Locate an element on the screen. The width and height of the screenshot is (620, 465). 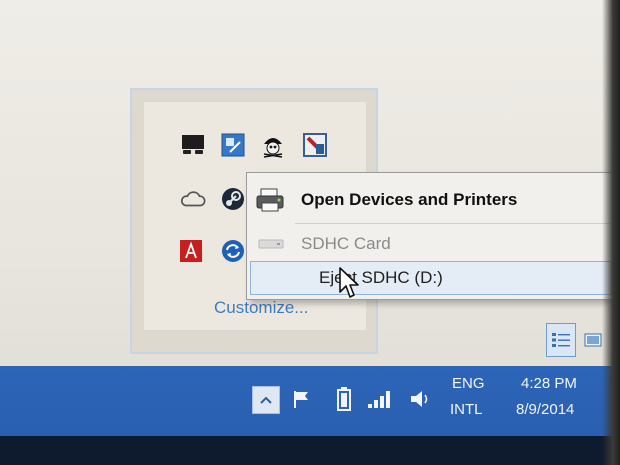
menu-item-open-devices-printers: Open Devices and Printers is located at coordinates (431, 200).